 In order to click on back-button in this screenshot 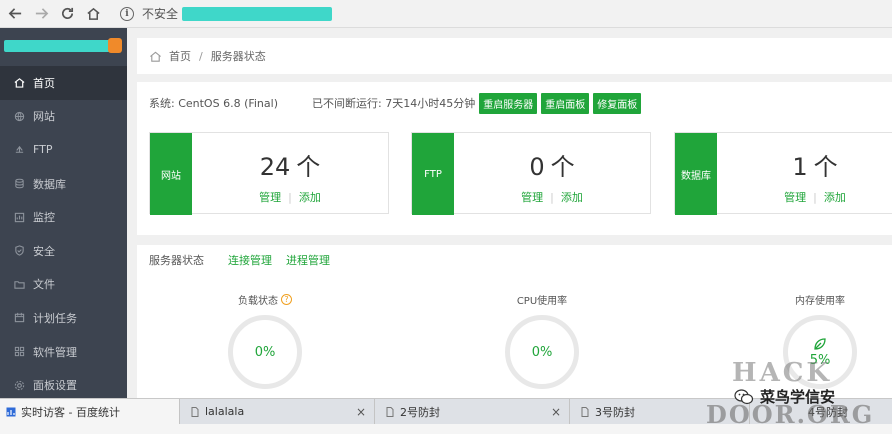, I will do `click(15, 14)`.